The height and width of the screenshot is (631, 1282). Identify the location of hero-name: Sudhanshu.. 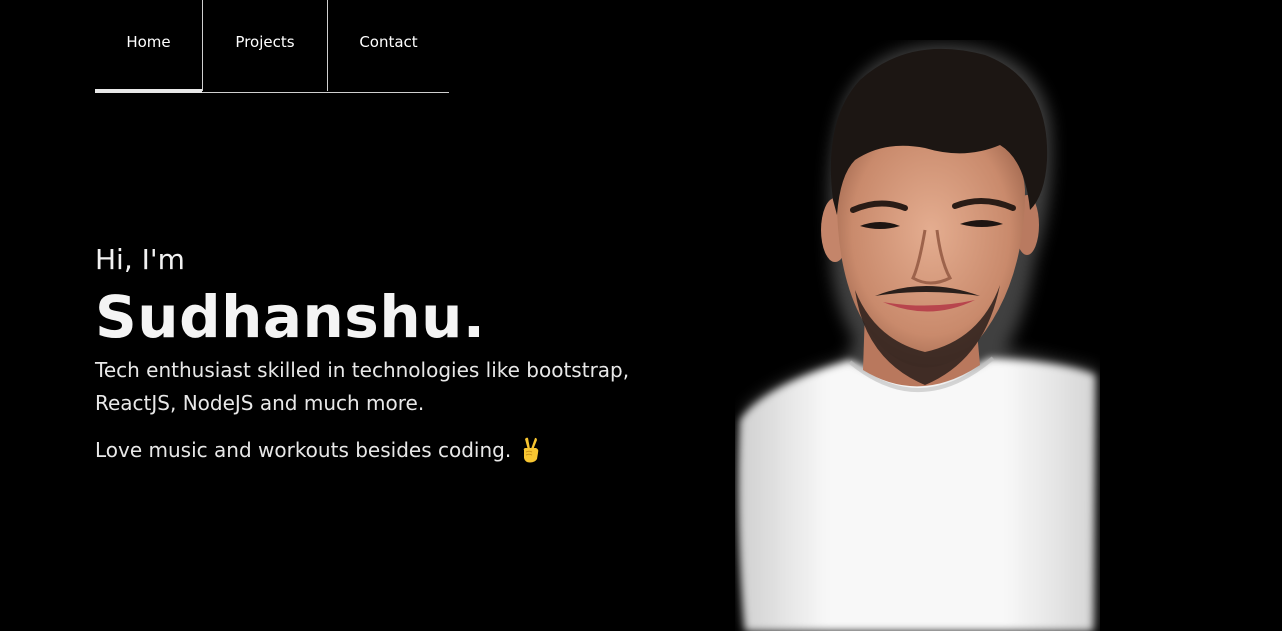
(290, 317).